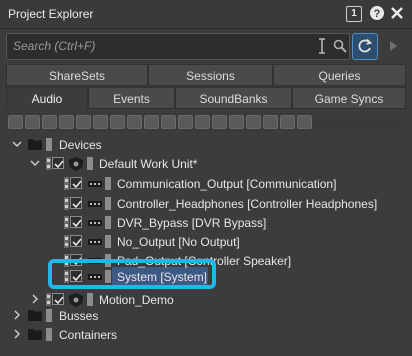 The image size is (412, 356). What do you see at coordinates (131, 98) in the screenshot?
I see `tab-events: Events` at bounding box center [131, 98].